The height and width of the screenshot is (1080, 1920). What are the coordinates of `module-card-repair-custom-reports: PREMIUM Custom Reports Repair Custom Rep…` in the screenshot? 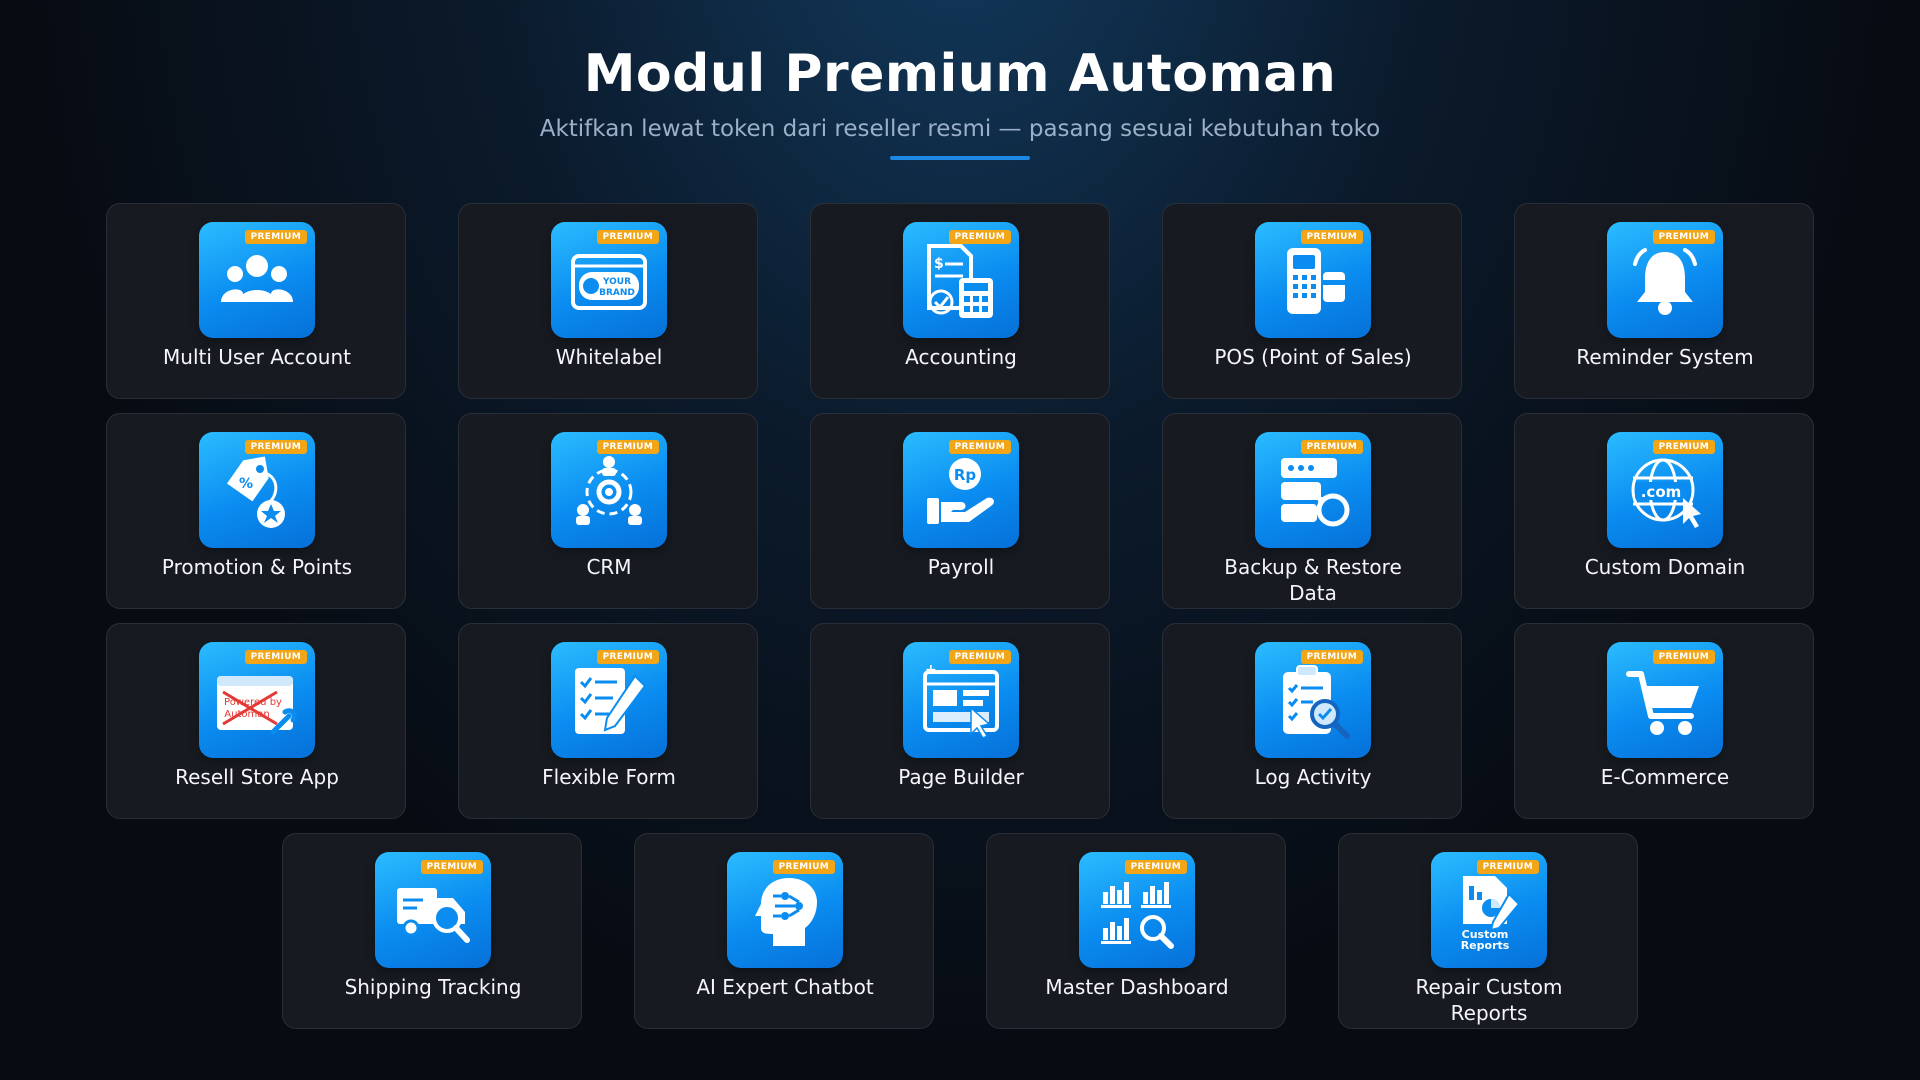 It's located at (1488, 931).